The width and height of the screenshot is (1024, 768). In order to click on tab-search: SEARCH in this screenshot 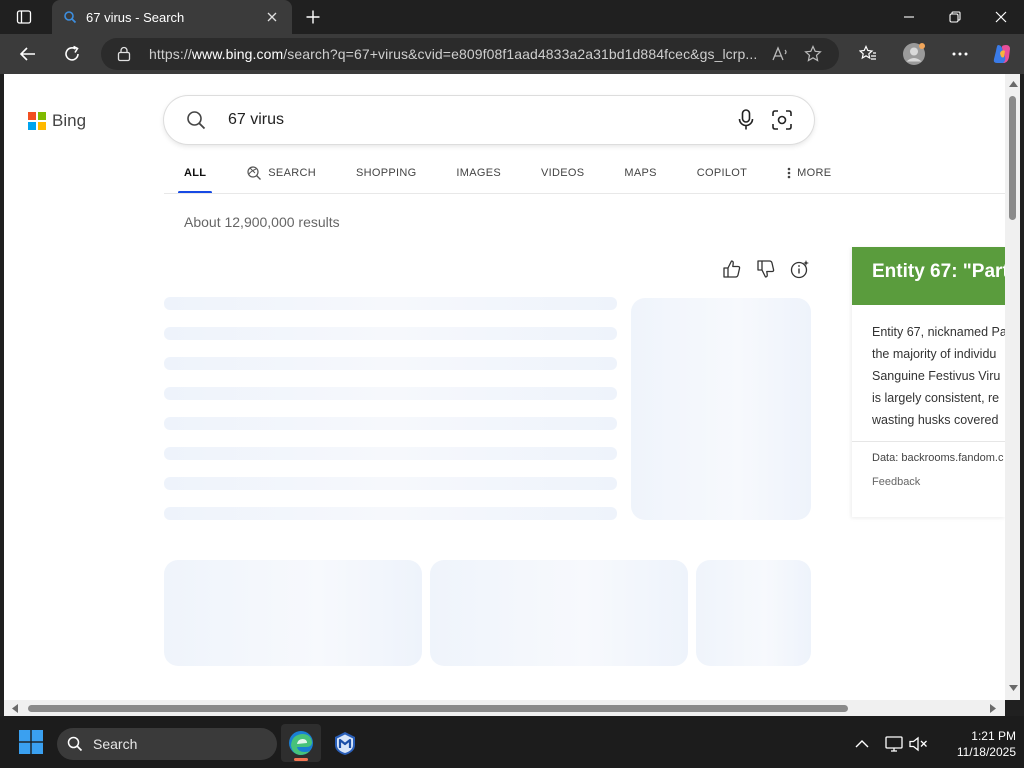, I will do `click(281, 178)`.